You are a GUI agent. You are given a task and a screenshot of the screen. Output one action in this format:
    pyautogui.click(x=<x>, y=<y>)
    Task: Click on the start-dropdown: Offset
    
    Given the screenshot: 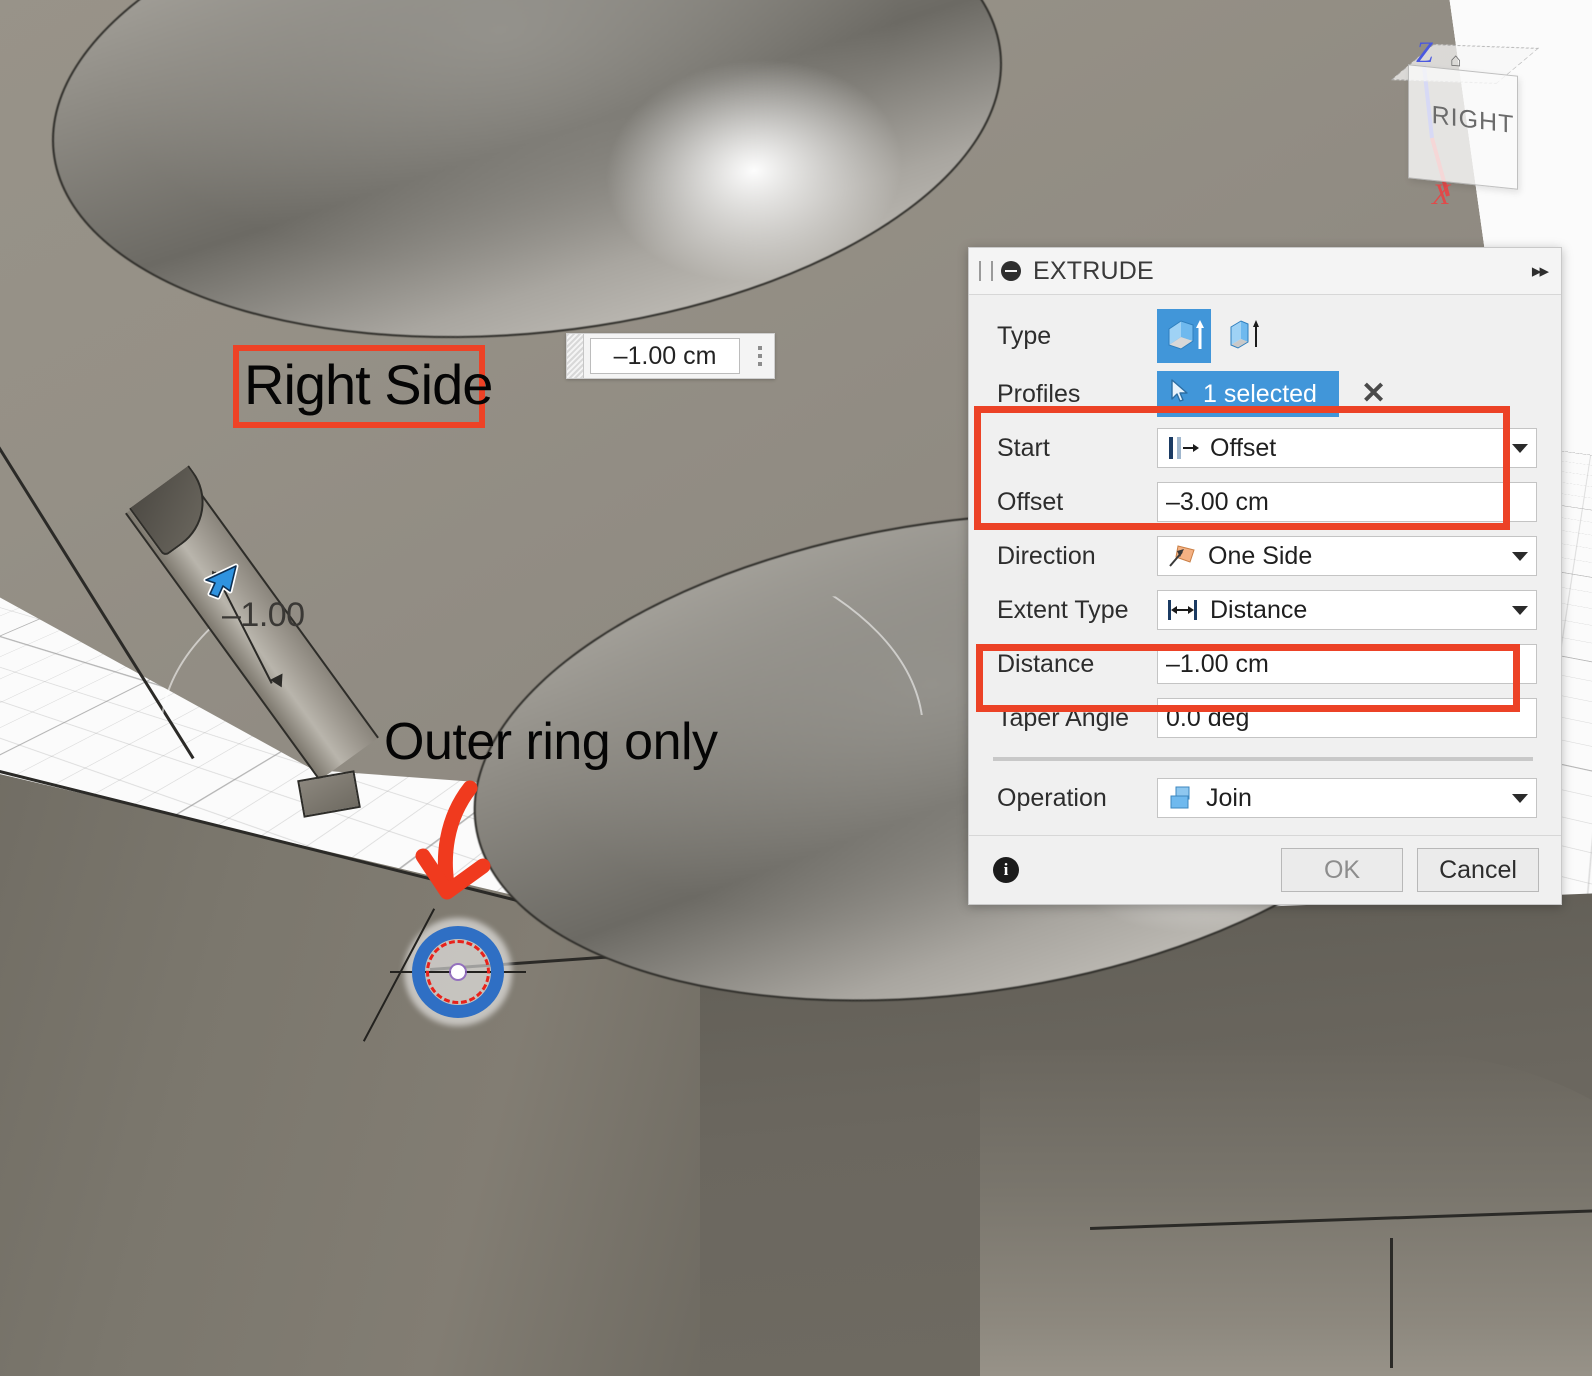 What is the action you would take?
    pyautogui.click(x=1347, y=448)
    